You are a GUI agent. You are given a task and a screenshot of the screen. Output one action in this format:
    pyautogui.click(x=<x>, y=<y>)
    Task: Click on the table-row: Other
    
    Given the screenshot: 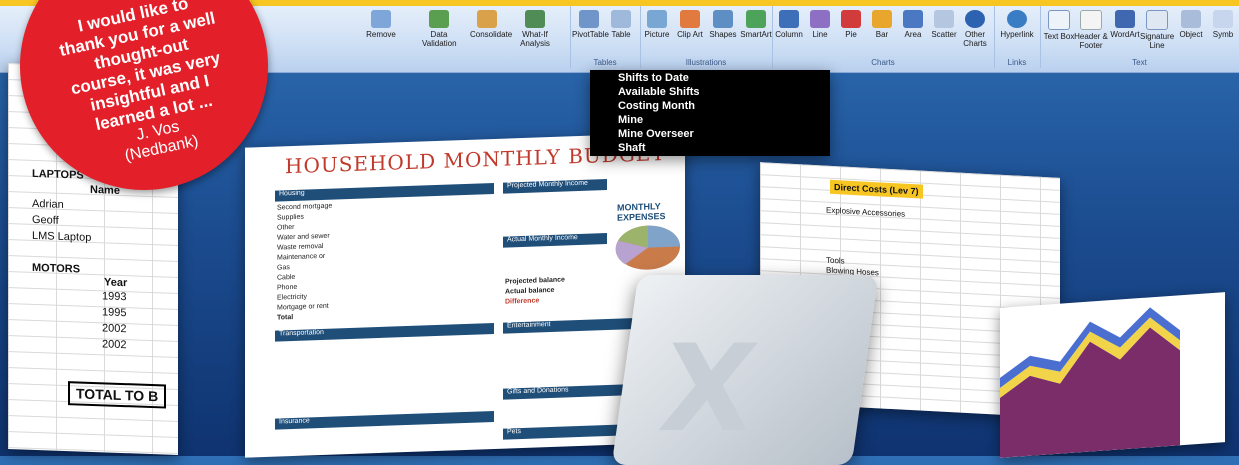 What is the action you would take?
    pyautogui.click(x=286, y=227)
    